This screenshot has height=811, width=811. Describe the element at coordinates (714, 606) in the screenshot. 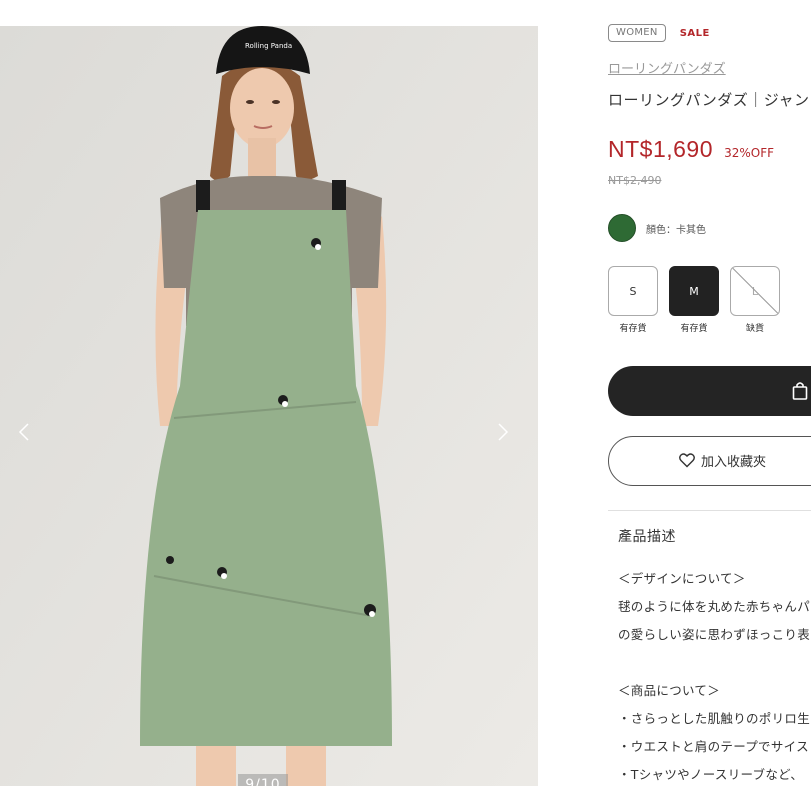

I see `description-line: 毬のように体を丸めた赤ちゃんパ` at that location.